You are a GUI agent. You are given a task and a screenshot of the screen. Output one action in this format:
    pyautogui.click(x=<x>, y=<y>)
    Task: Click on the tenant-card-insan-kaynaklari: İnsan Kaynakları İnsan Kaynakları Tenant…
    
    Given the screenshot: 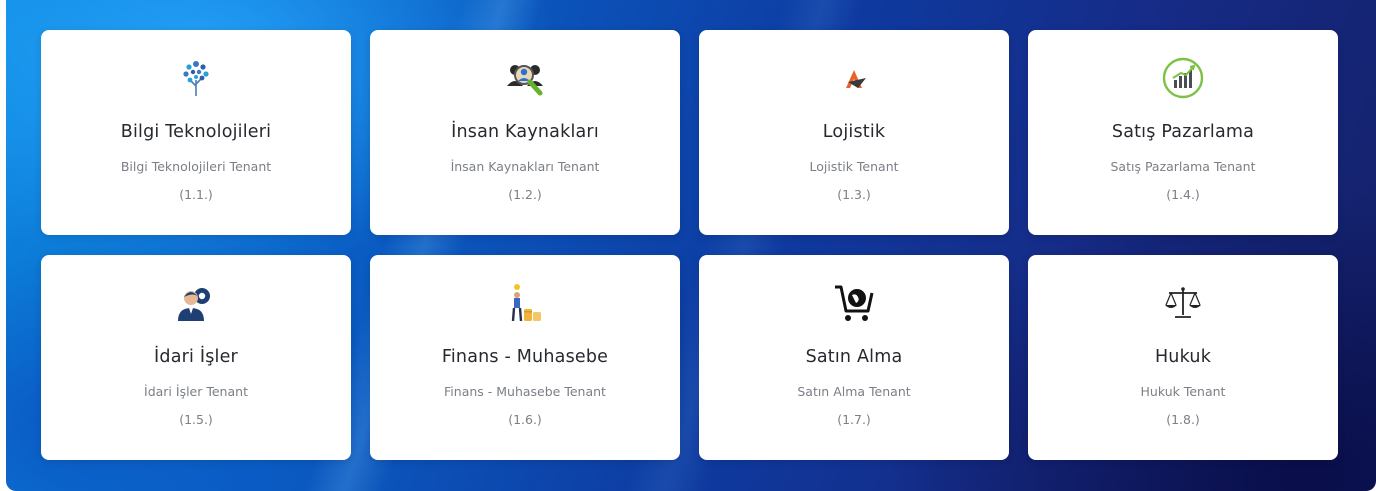 What is the action you would take?
    pyautogui.click(x=525, y=132)
    